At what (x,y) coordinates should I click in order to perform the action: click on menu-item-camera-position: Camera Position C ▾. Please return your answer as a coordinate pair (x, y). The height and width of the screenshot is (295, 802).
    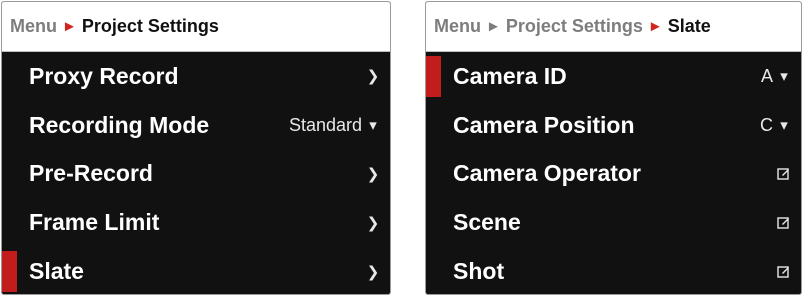
    Looking at the image, I should click on (613, 125).